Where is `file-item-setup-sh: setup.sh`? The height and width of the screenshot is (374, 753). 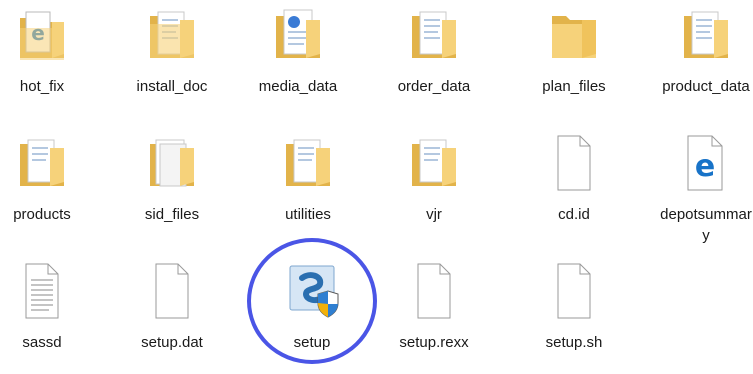
file-item-setup-sh: setup.sh is located at coordinates (574, 315).